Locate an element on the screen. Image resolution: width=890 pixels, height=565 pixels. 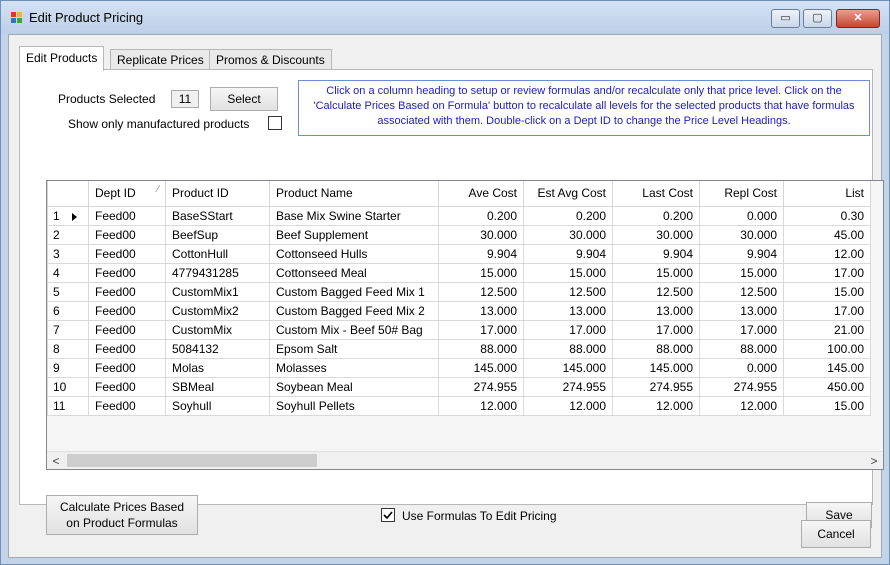
cell-last-cost: 9.904 is located at coordinates (656, 253).